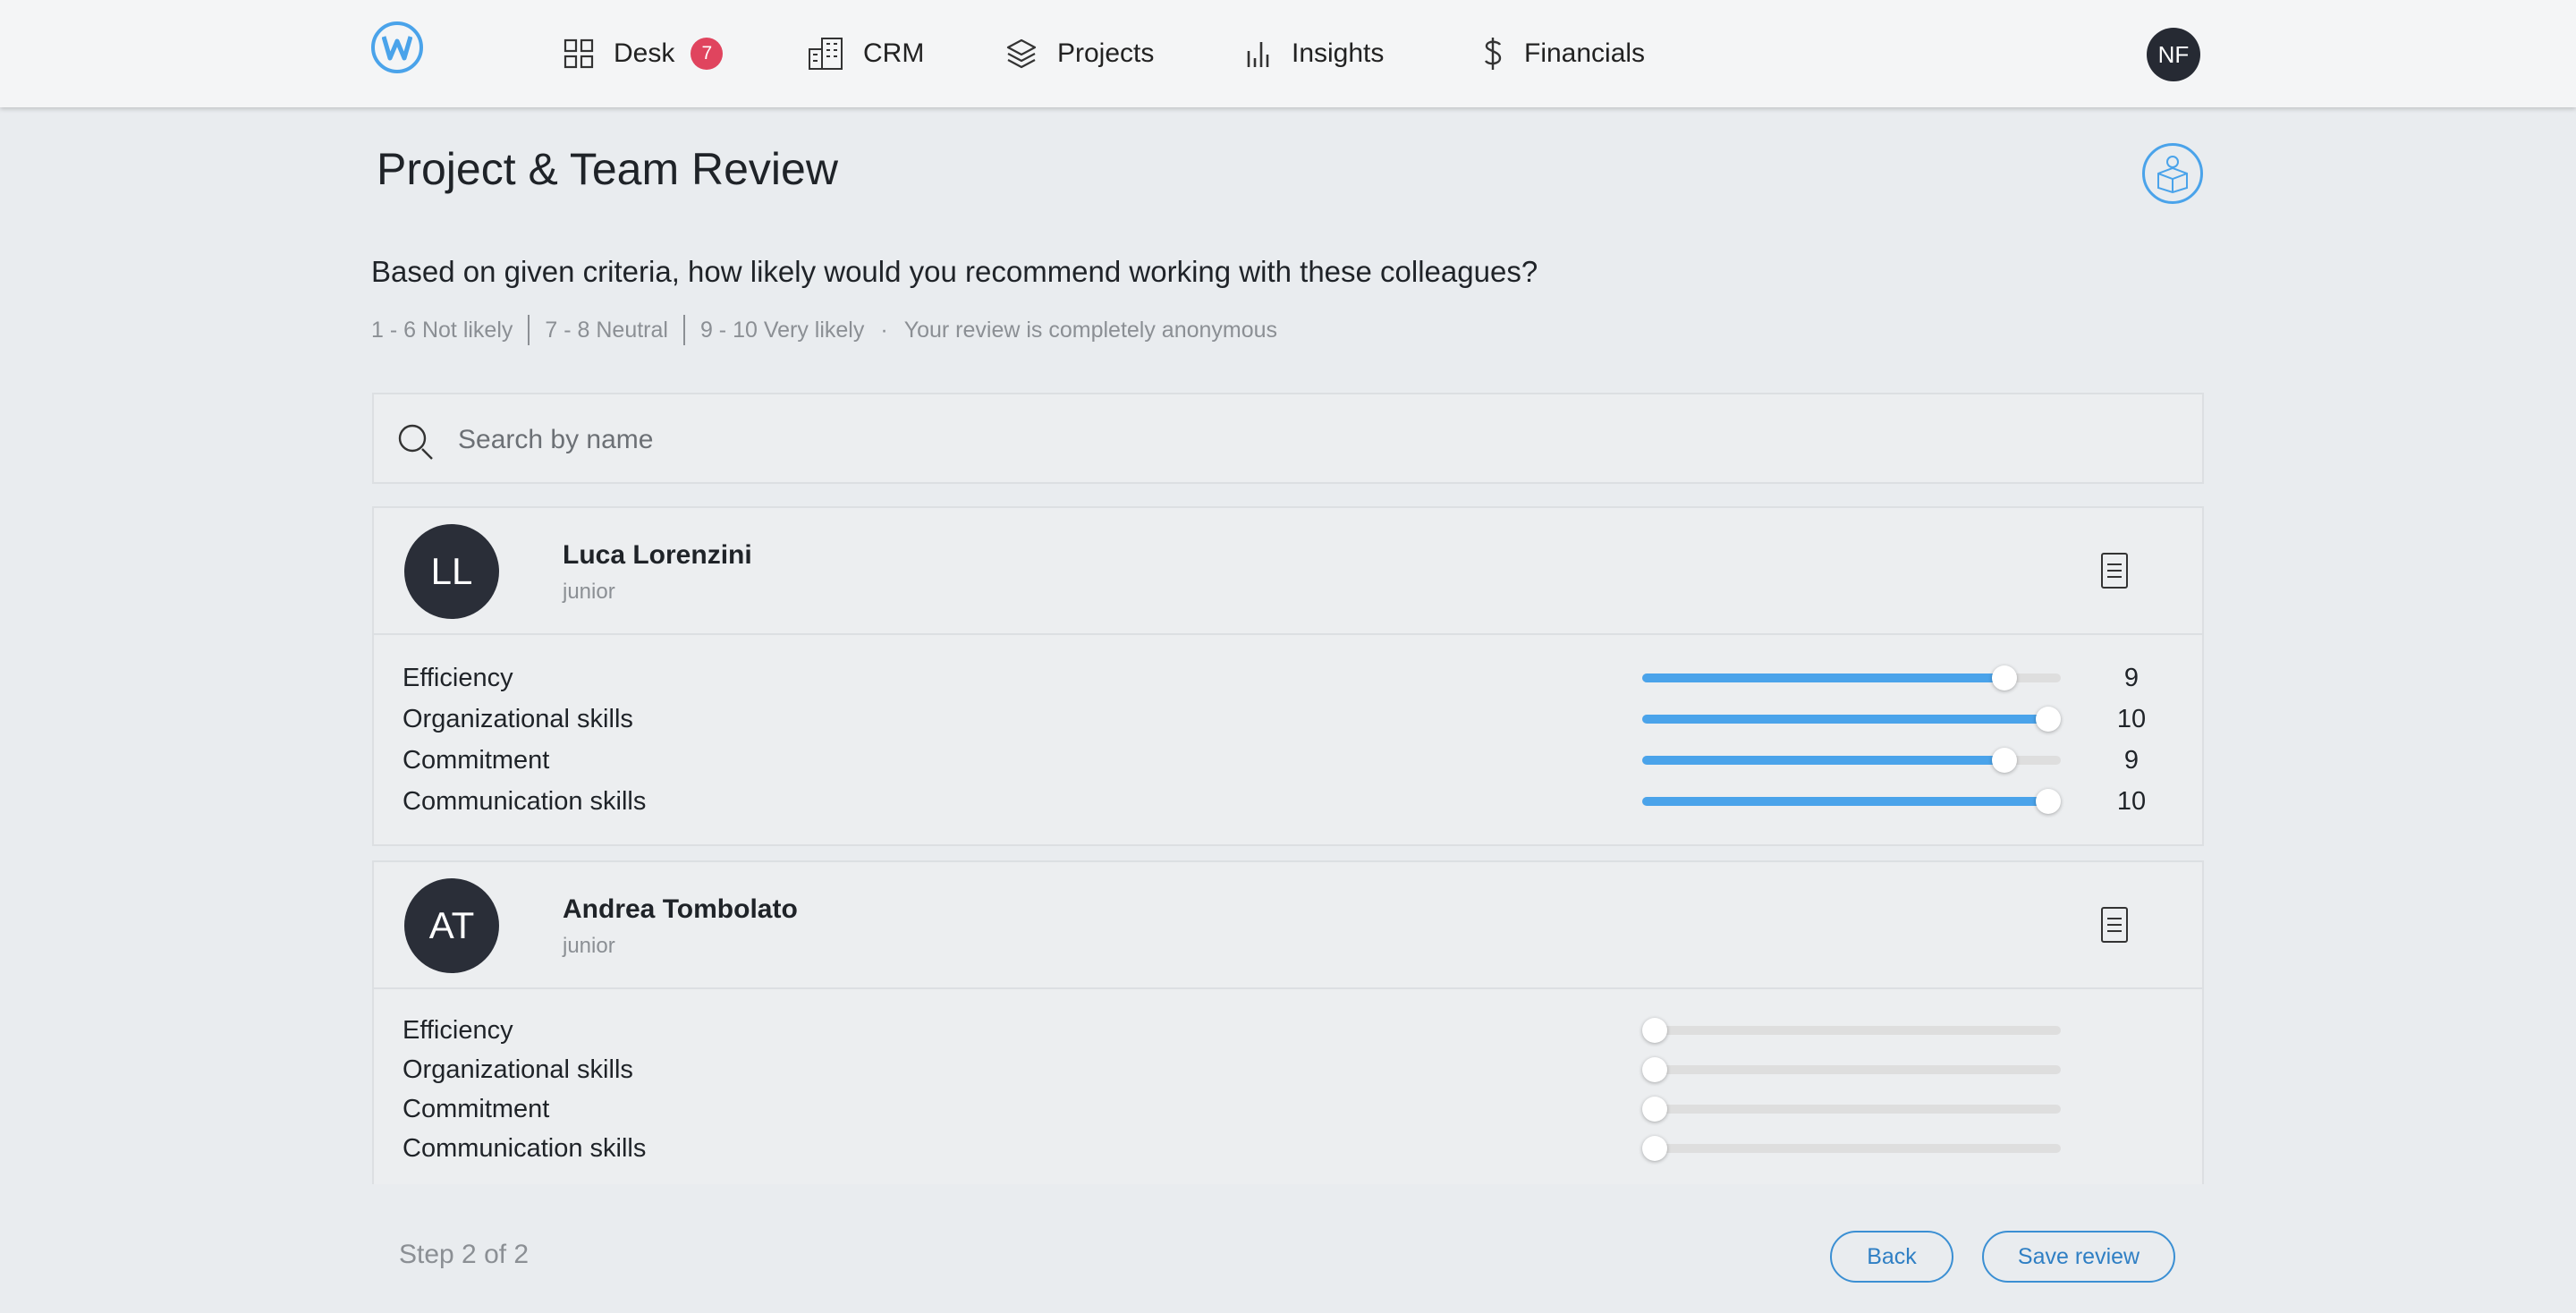  Describe the element at coordinates (464, 1254) in the screenshot. I see `step-indicator: Step 2 of 2` at that location.